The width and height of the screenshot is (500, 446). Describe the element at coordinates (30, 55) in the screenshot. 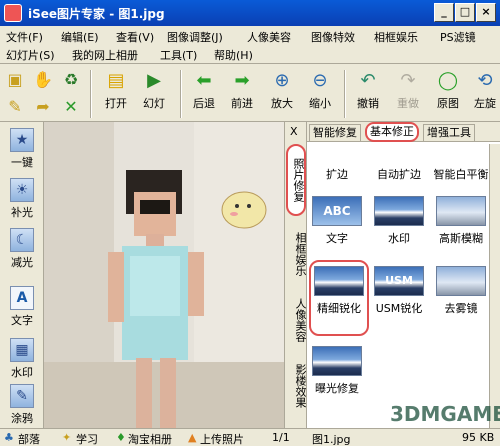

I see `menu-slideshow: 幻灯片(S)` at that location.